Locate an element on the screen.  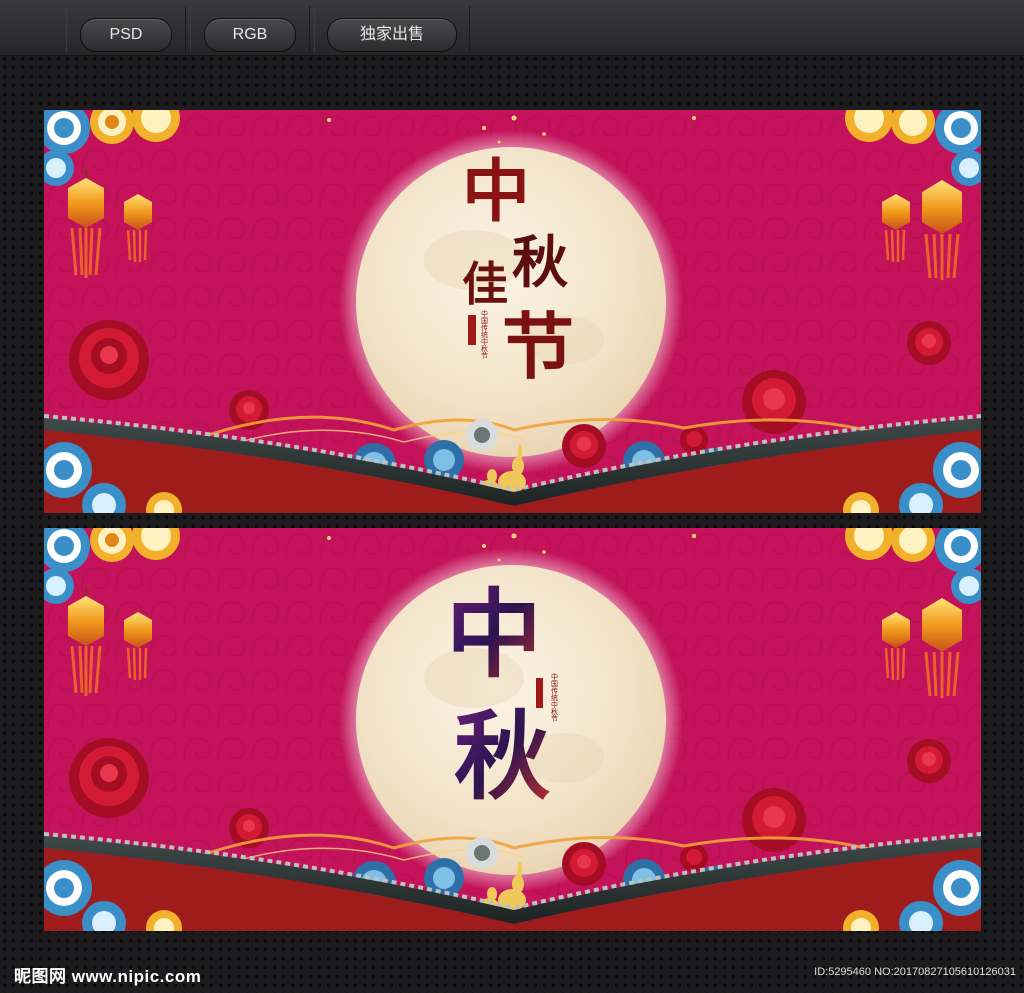
nipic-watermark: 昵图网 www.nipic.com is located at coordinates (108, 976).